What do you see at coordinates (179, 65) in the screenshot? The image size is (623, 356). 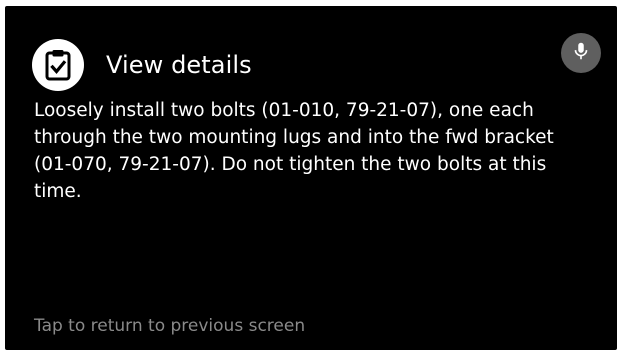 I see `page-title: View details` at bounding box center [179, 65].